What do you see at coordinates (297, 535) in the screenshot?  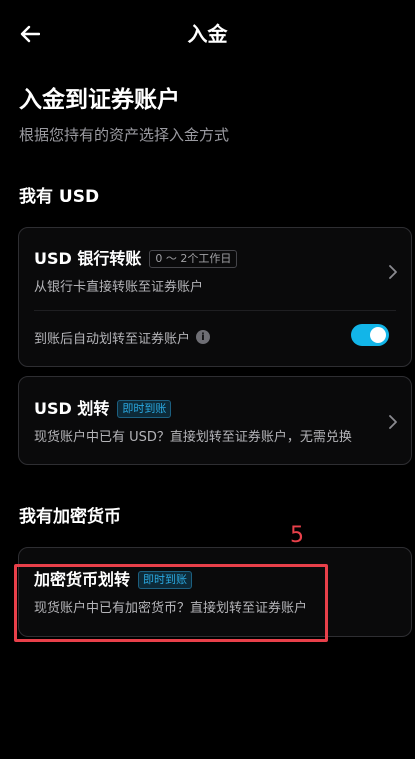 I see `step-number-label: 5` at bounding box center [297, 535].